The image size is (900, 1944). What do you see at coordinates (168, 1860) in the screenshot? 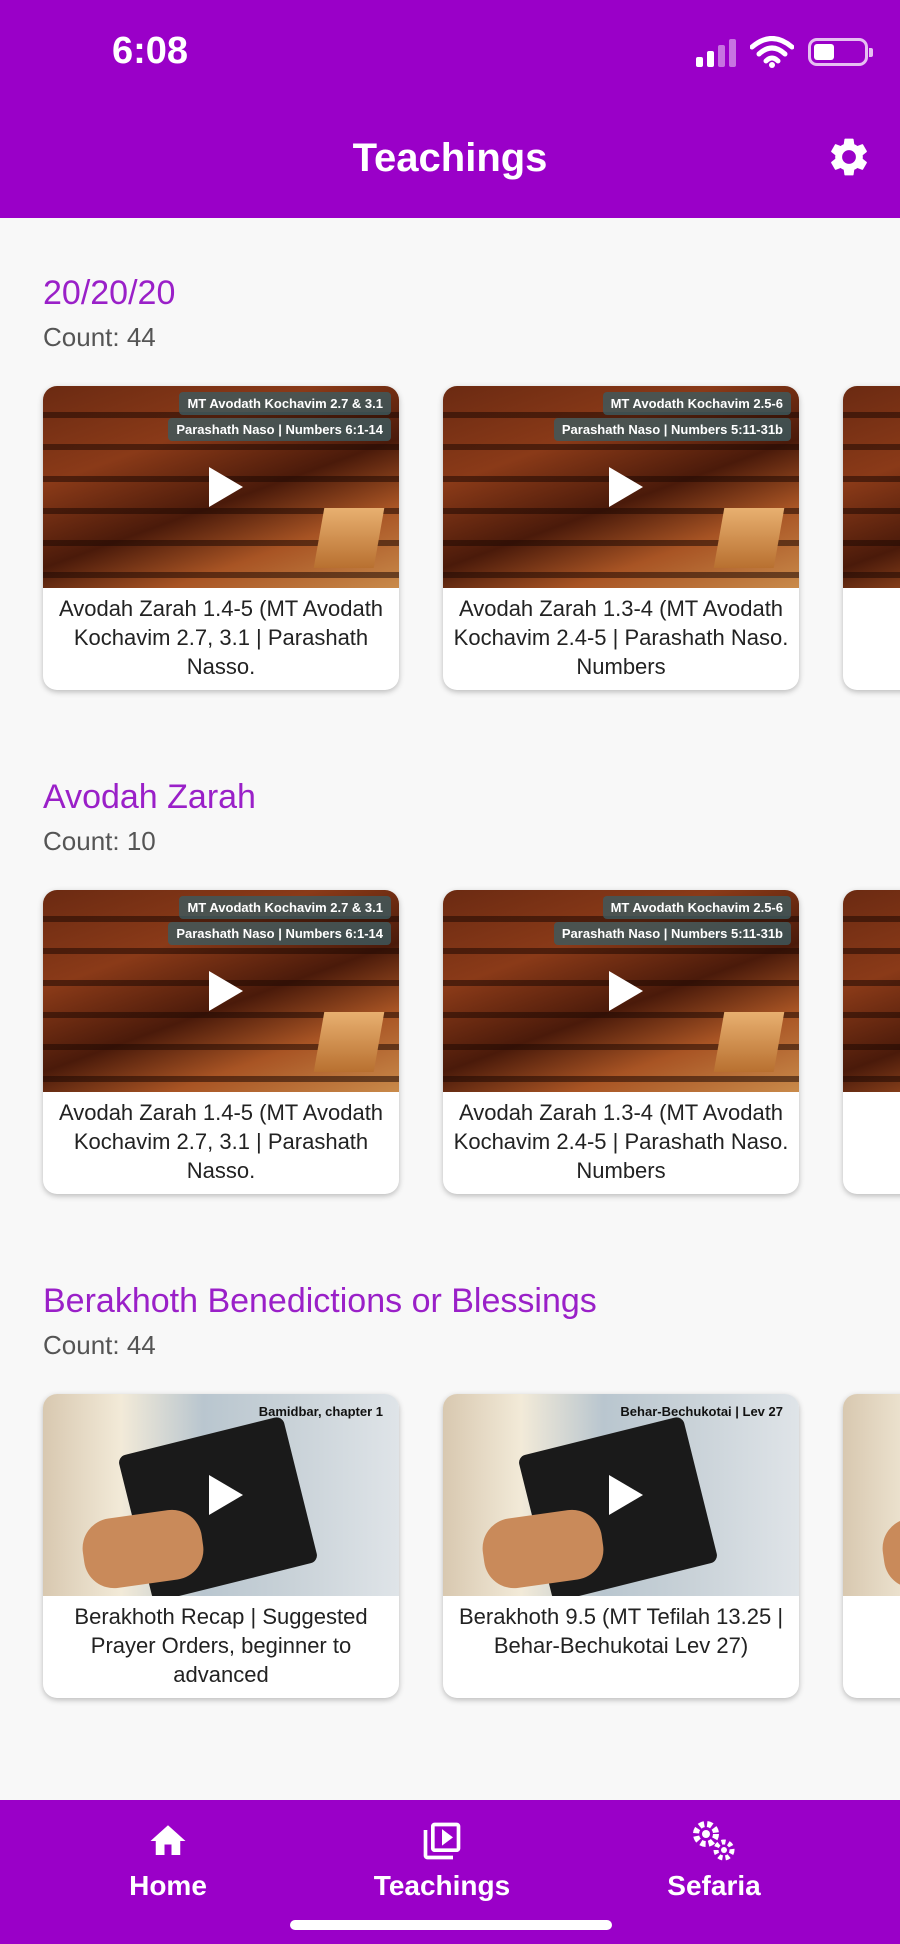
I see `nav-home: Home` at bounding box center [168, 1860].